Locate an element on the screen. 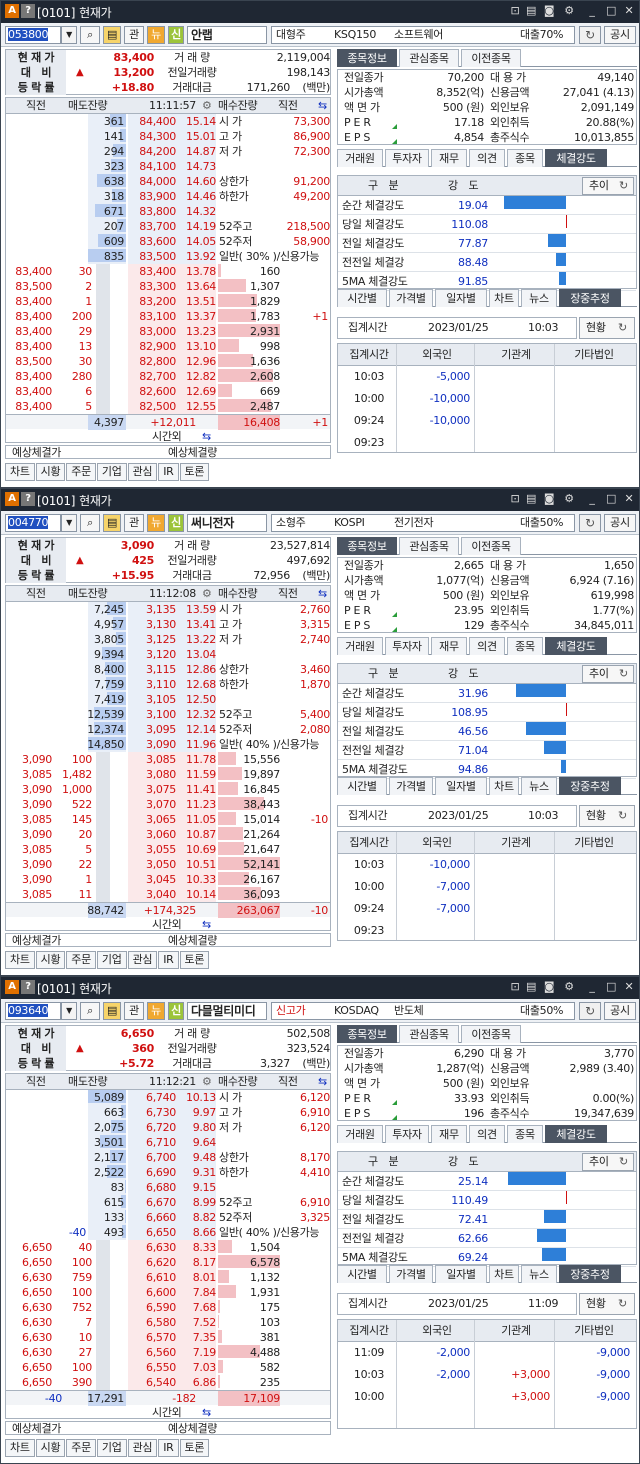  bottom-btn-5: IR is located at coordinates (168, 472).